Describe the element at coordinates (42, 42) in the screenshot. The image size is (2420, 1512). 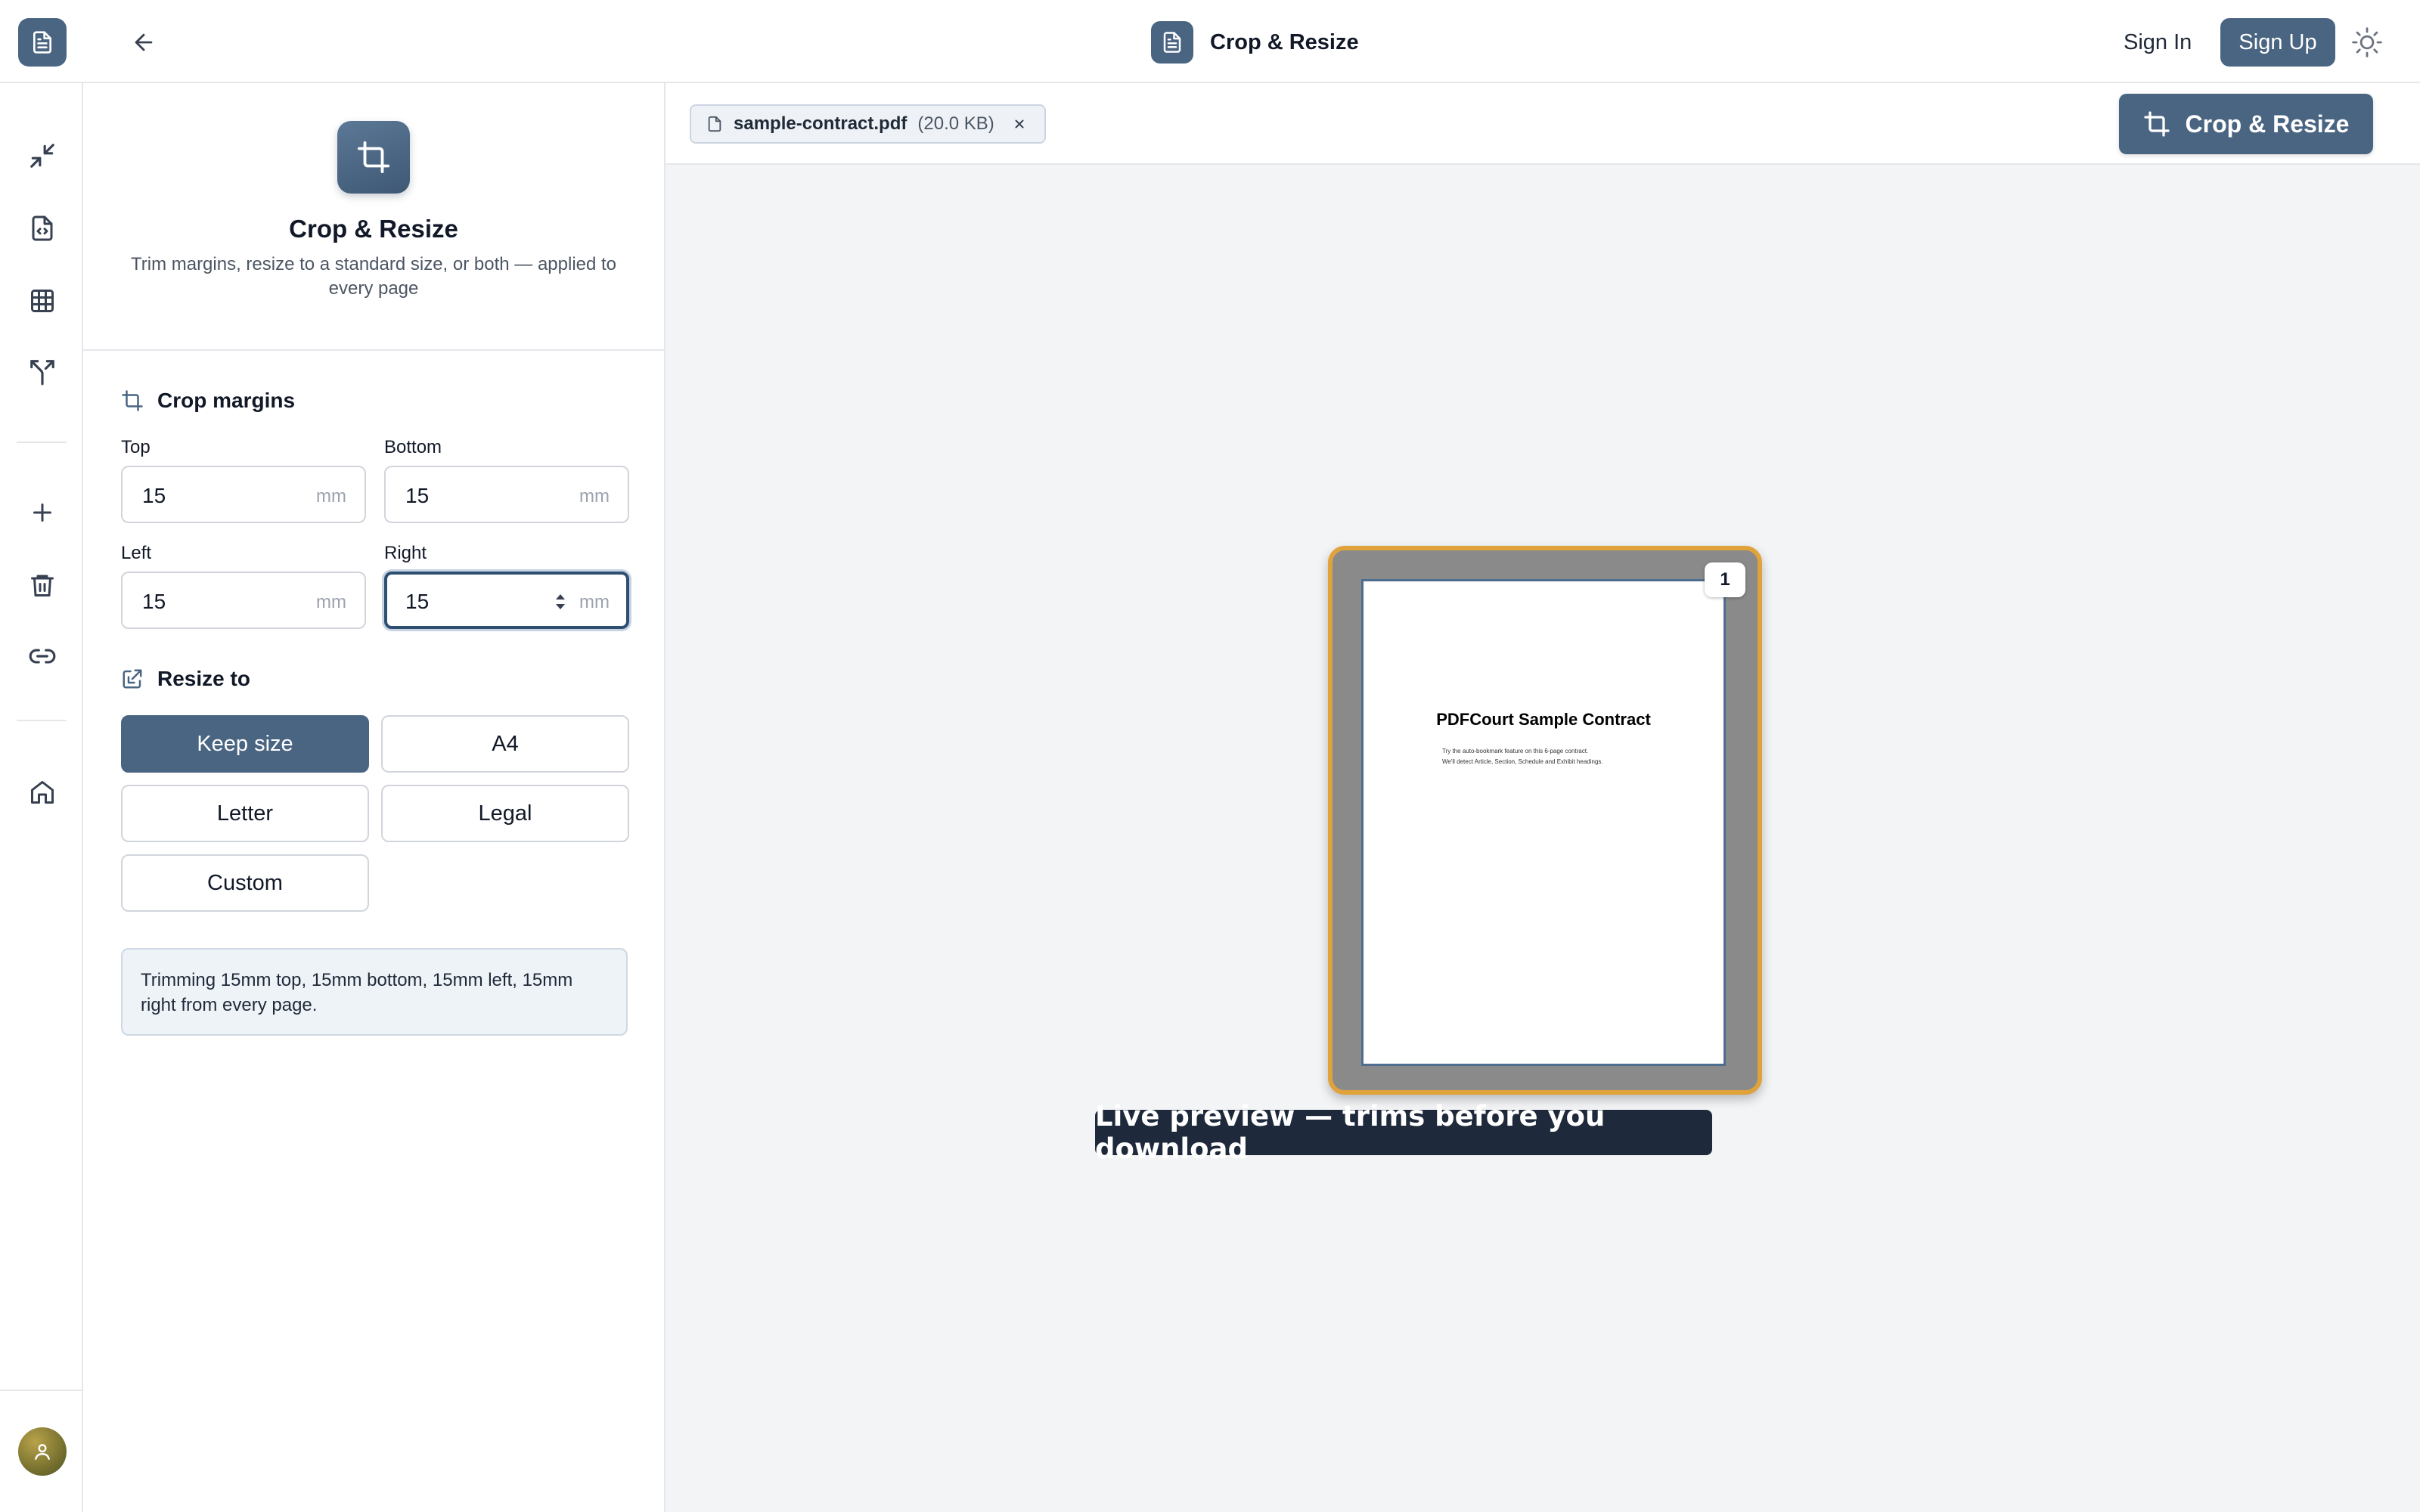
I see `app-logo-document-icon` at that location.